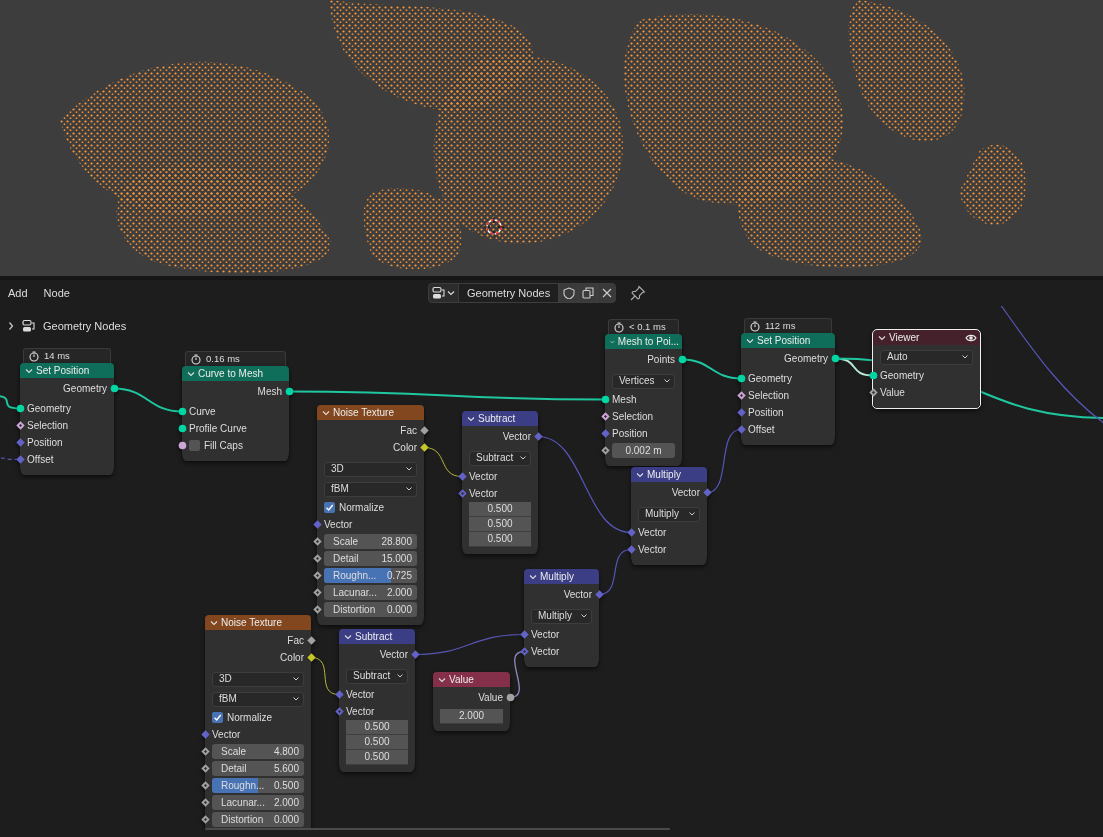 The width and height of the screenshot is (1103, 837). Describe the element at coordinates (643, 450) in the screenshot. I see `number-field: 0.002 m` at that location.